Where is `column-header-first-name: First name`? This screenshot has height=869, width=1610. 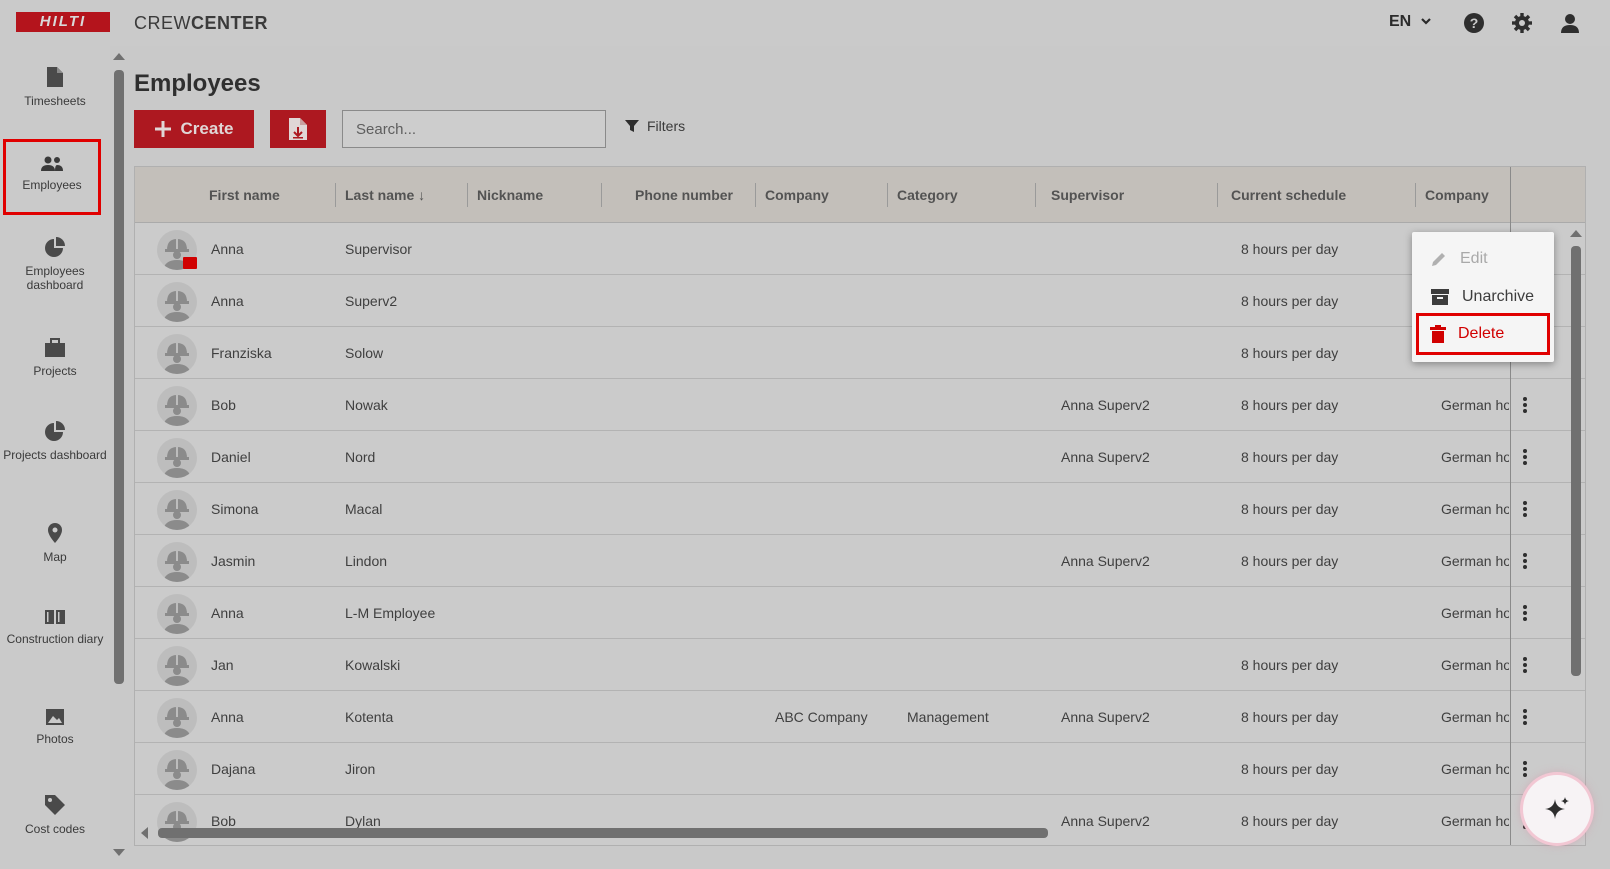
column-header-first-name: First name is located at coordinates (244, 195).